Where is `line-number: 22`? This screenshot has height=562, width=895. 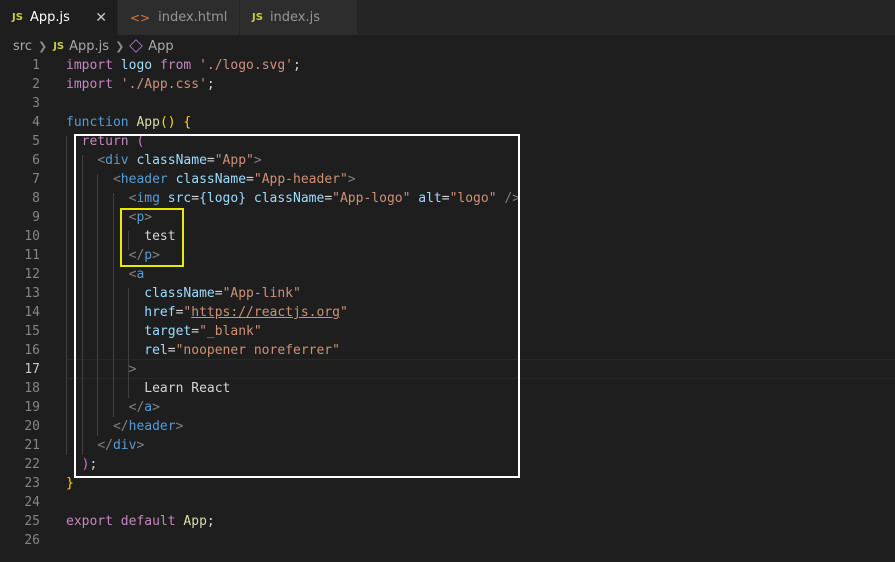 line-number: 22 is located at coordinates (32, 464).